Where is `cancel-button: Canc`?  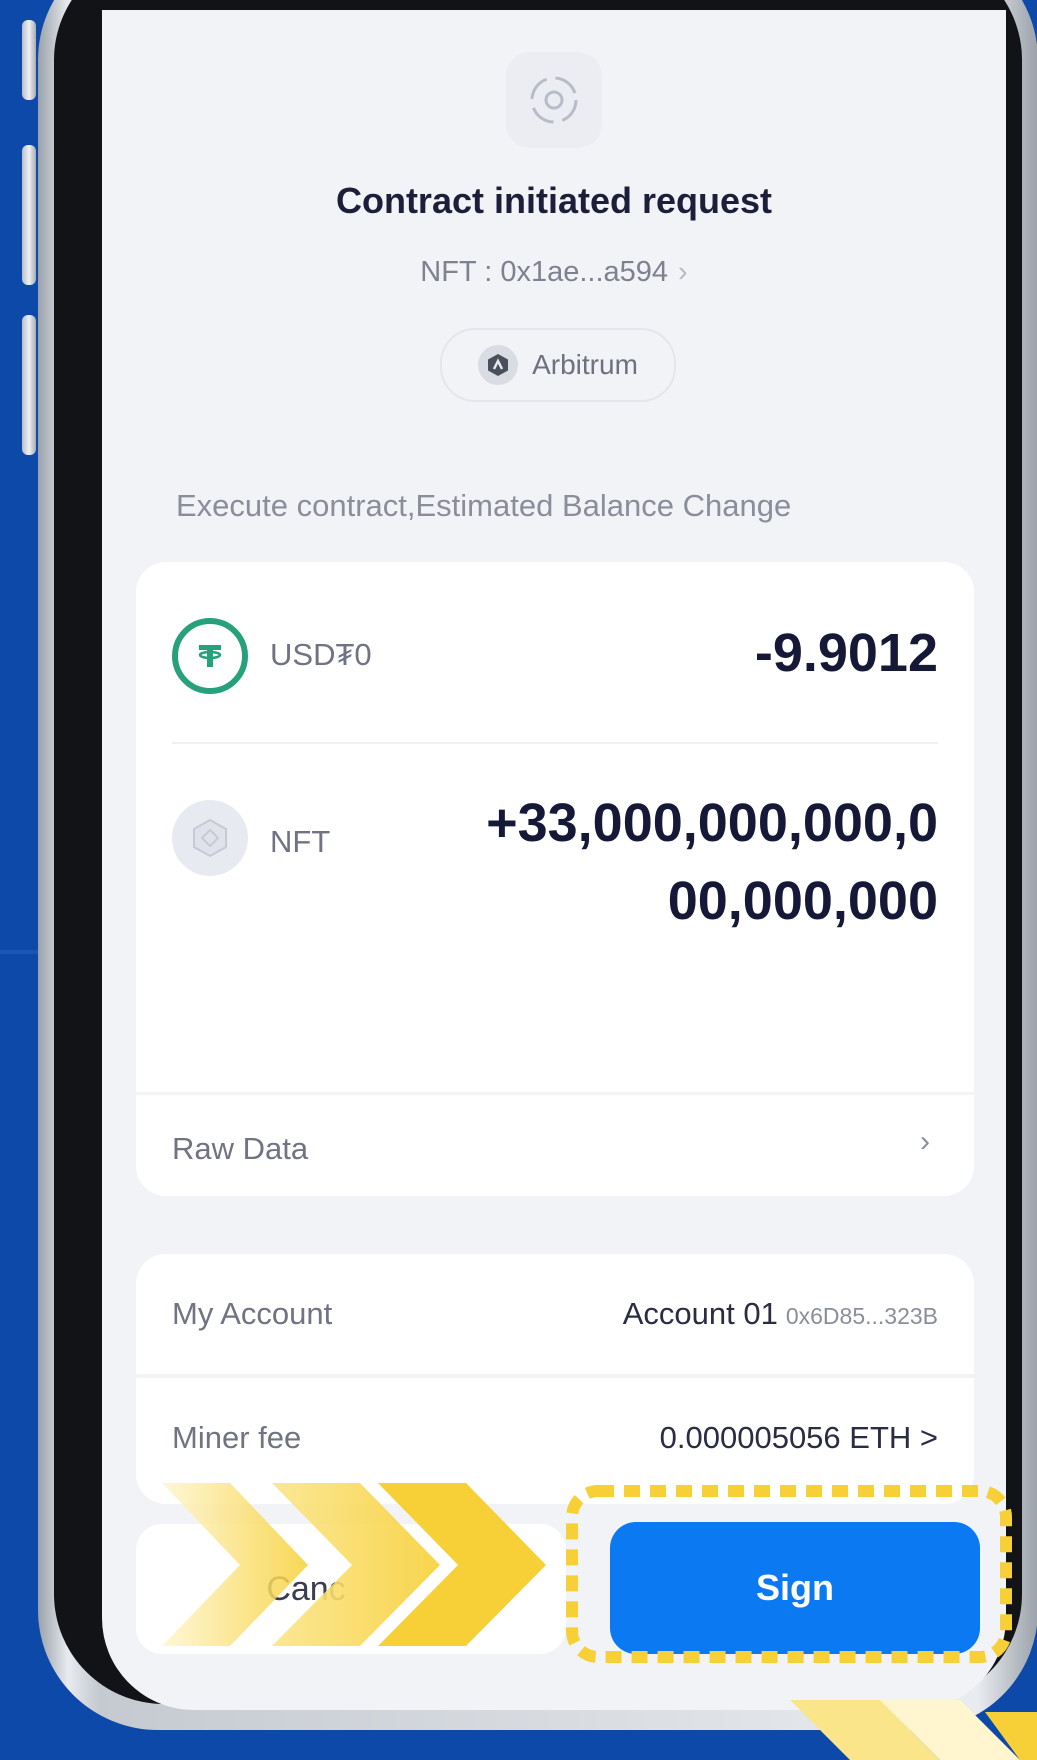
cancel-button: Canc is located at coordinates (351, 1589).